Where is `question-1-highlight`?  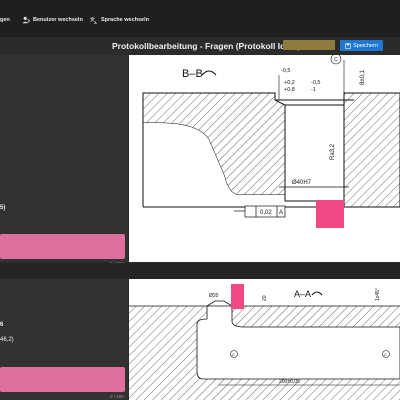 question-1-highlight is located at coordinates (330, 214).